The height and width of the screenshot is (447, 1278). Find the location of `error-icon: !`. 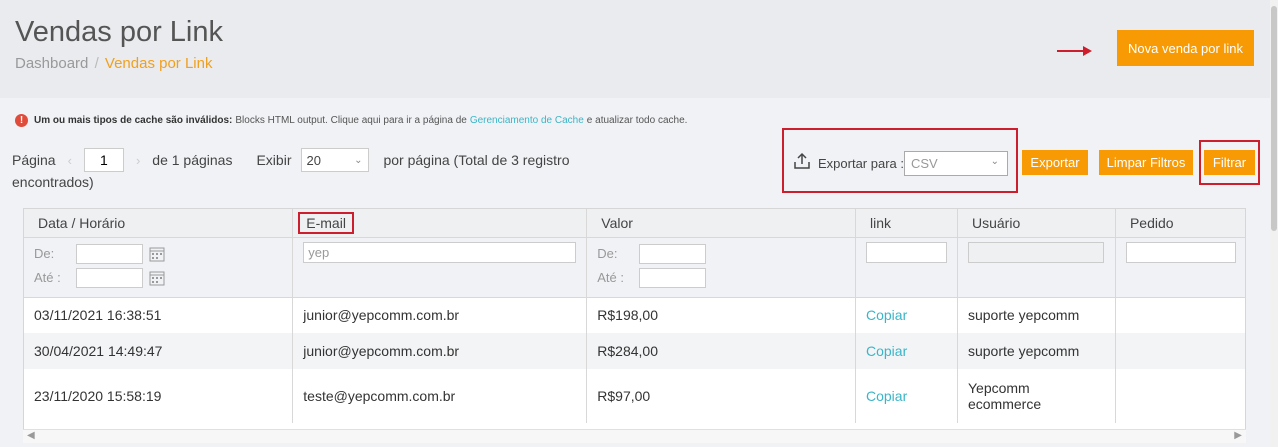

error-icon: ! is located at coordinates (21, 120).